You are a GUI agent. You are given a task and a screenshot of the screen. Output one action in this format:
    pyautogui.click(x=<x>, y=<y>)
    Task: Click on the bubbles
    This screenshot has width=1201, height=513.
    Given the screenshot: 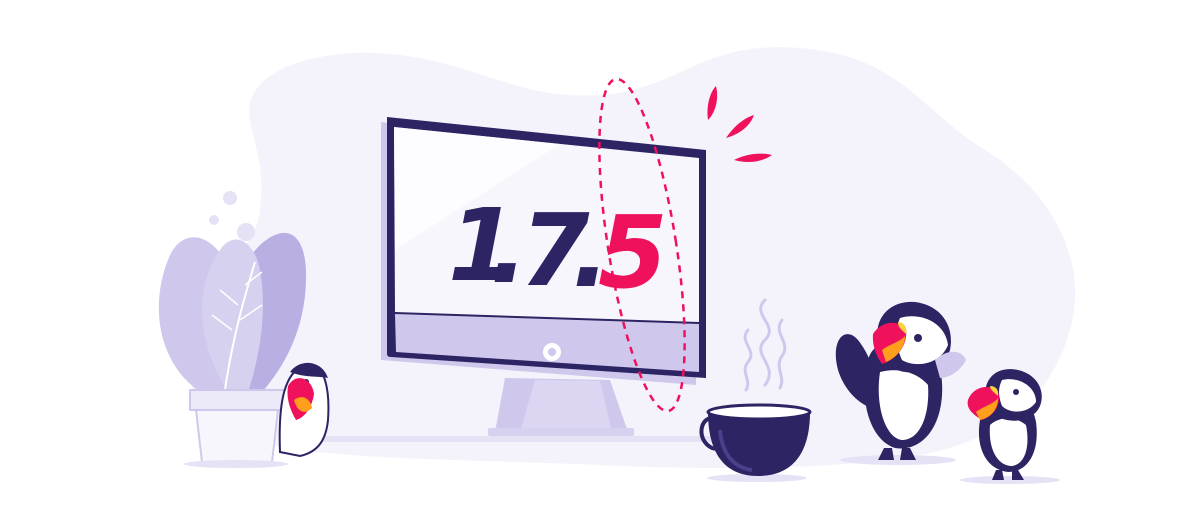 What is the action you would take?
    pyautogui.click(x=232, y=216)
    